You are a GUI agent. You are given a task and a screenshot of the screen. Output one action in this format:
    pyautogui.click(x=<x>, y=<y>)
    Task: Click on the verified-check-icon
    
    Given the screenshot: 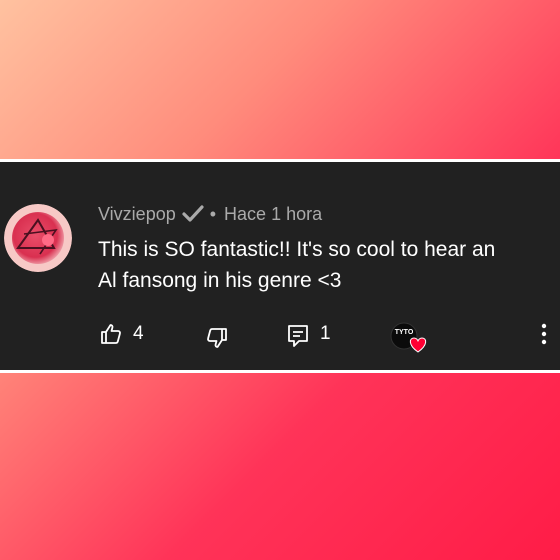 What is the action you would take?
    pyautogui.click(x=193, y=214)
    